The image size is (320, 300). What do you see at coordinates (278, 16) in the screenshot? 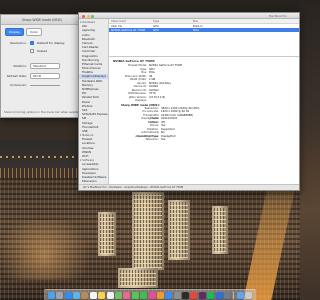
I see `window-title: MacBook Pro` at bounding box center [278, 16].